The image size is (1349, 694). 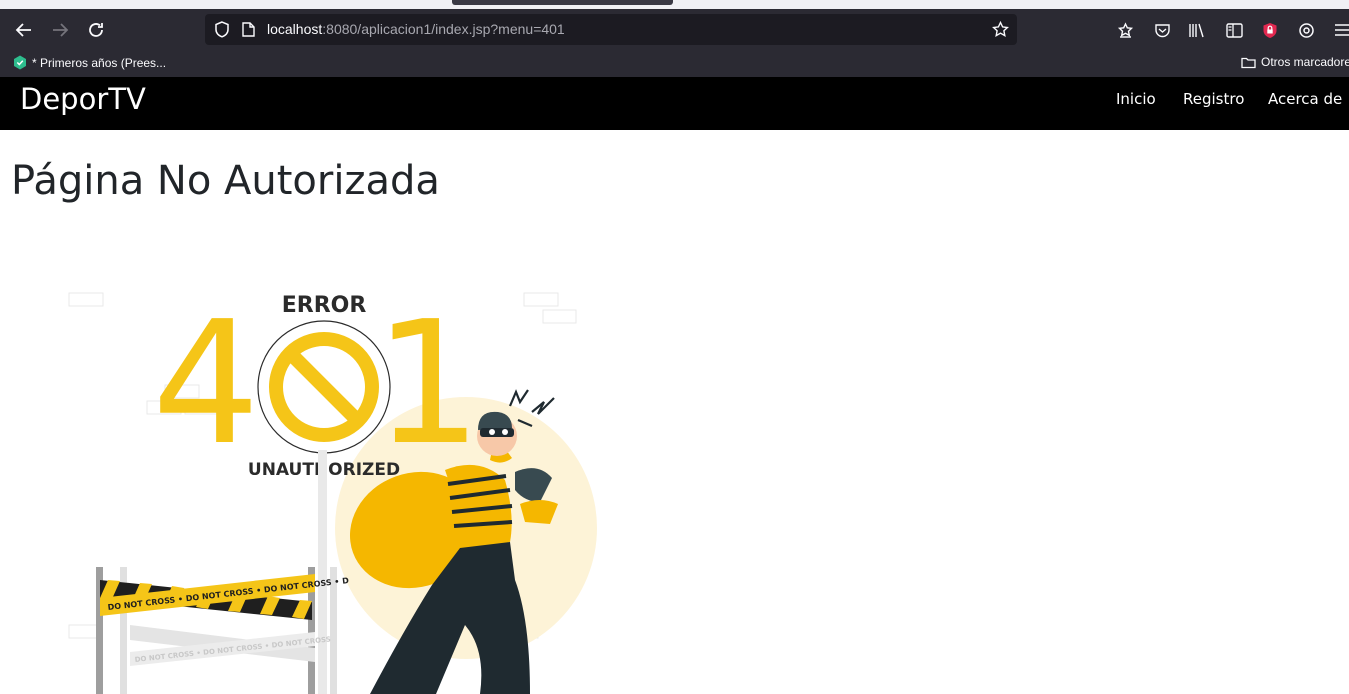 What do you see at coordinates (1213, 99) in the screenshot?
I see `nav-link-registro: Registro` at bounding box center [1213, 99].